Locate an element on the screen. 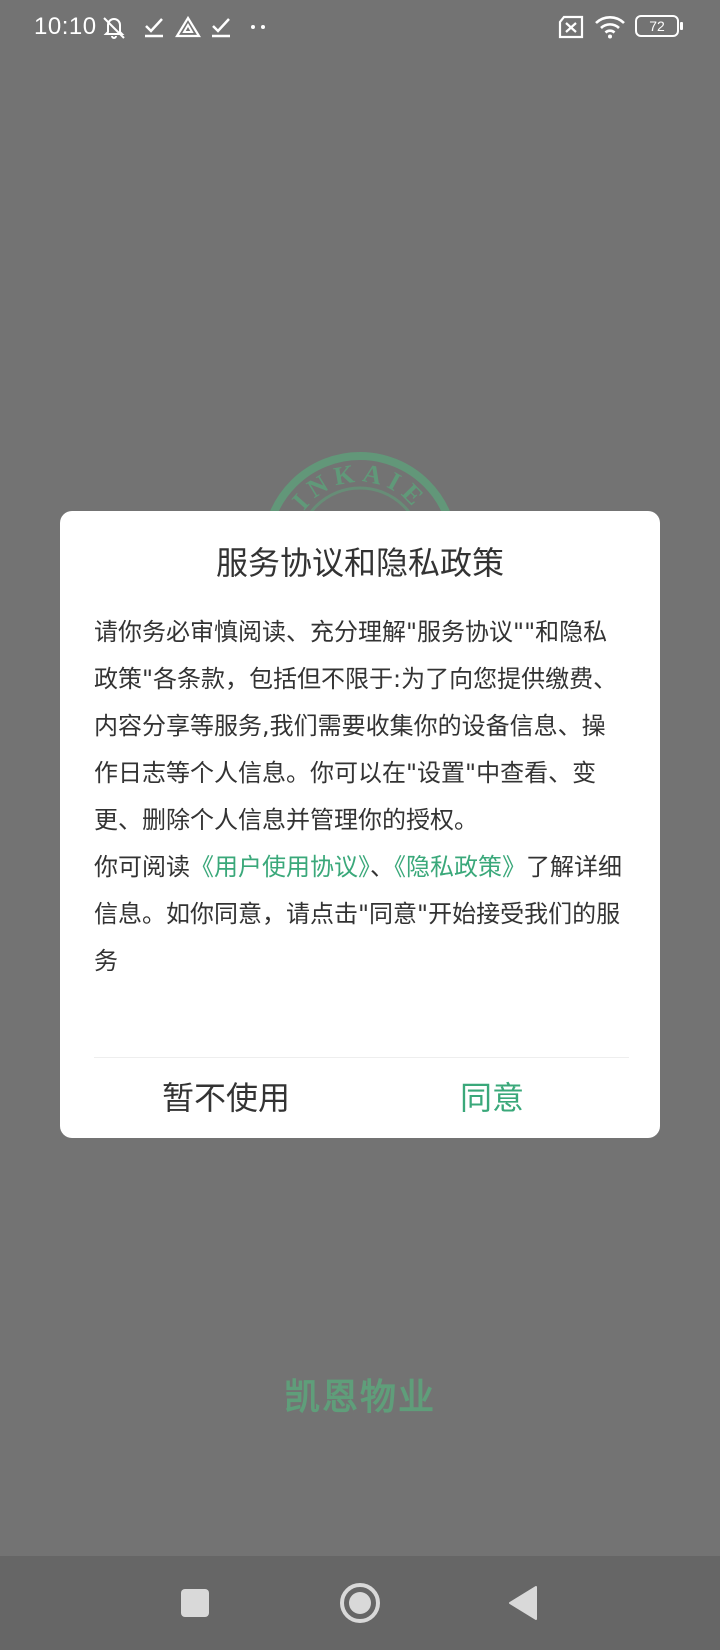 The height and width of the screenshot is (1650, 720). back-triangle-icon is located at coordinates (523, 1603).